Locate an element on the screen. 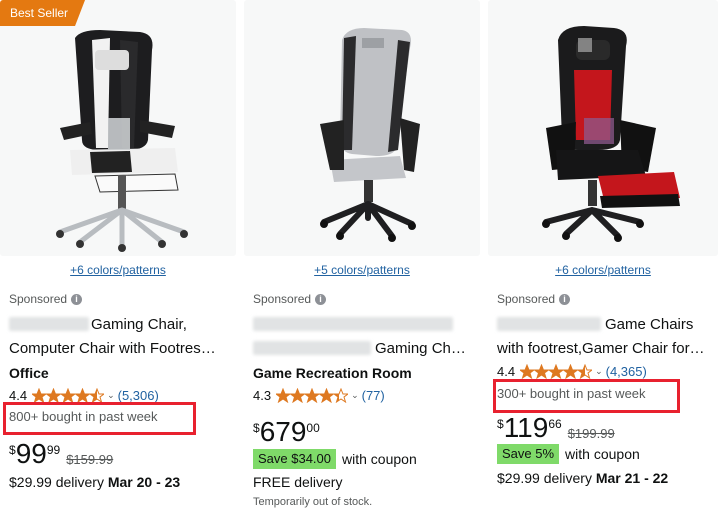 This screenshot has height=517, width=718. coupon-row: Save $34.00 with coupon is located at coordinates (335, 459).